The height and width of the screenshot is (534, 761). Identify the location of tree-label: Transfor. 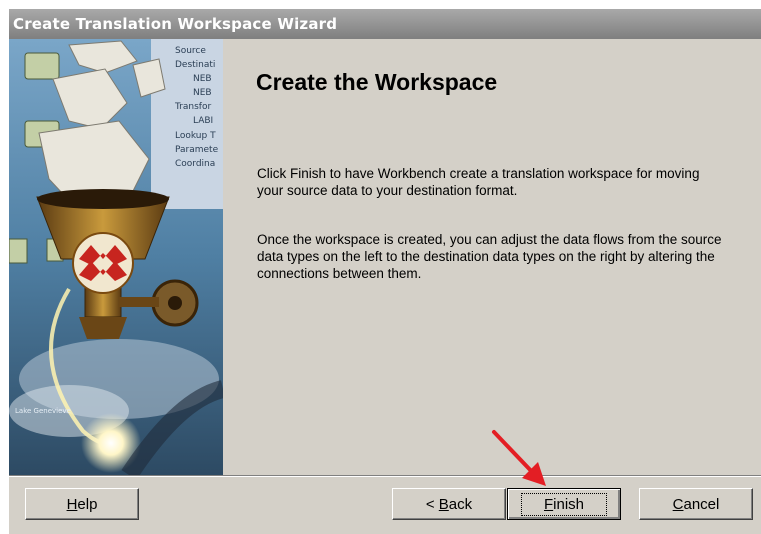
(192, 107).